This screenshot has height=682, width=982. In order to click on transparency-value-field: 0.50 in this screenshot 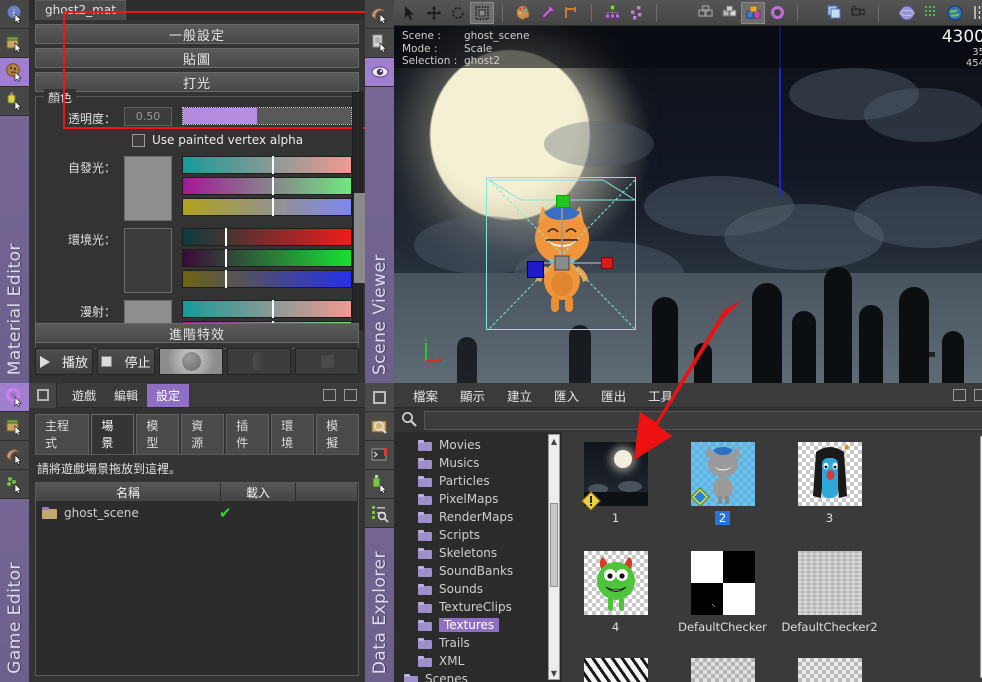, I will do `click(148, 116)`.